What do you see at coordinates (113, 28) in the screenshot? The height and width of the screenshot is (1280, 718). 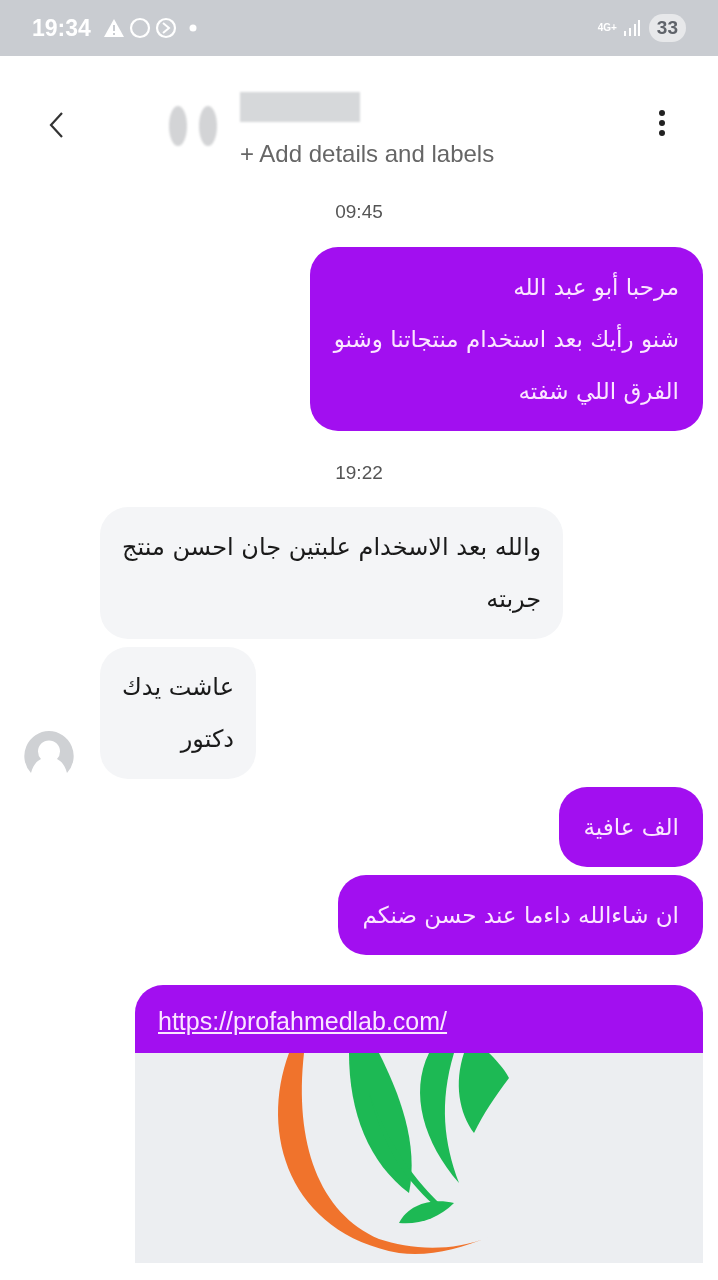 I see `warning-icon` at bounding box center [113, 28].